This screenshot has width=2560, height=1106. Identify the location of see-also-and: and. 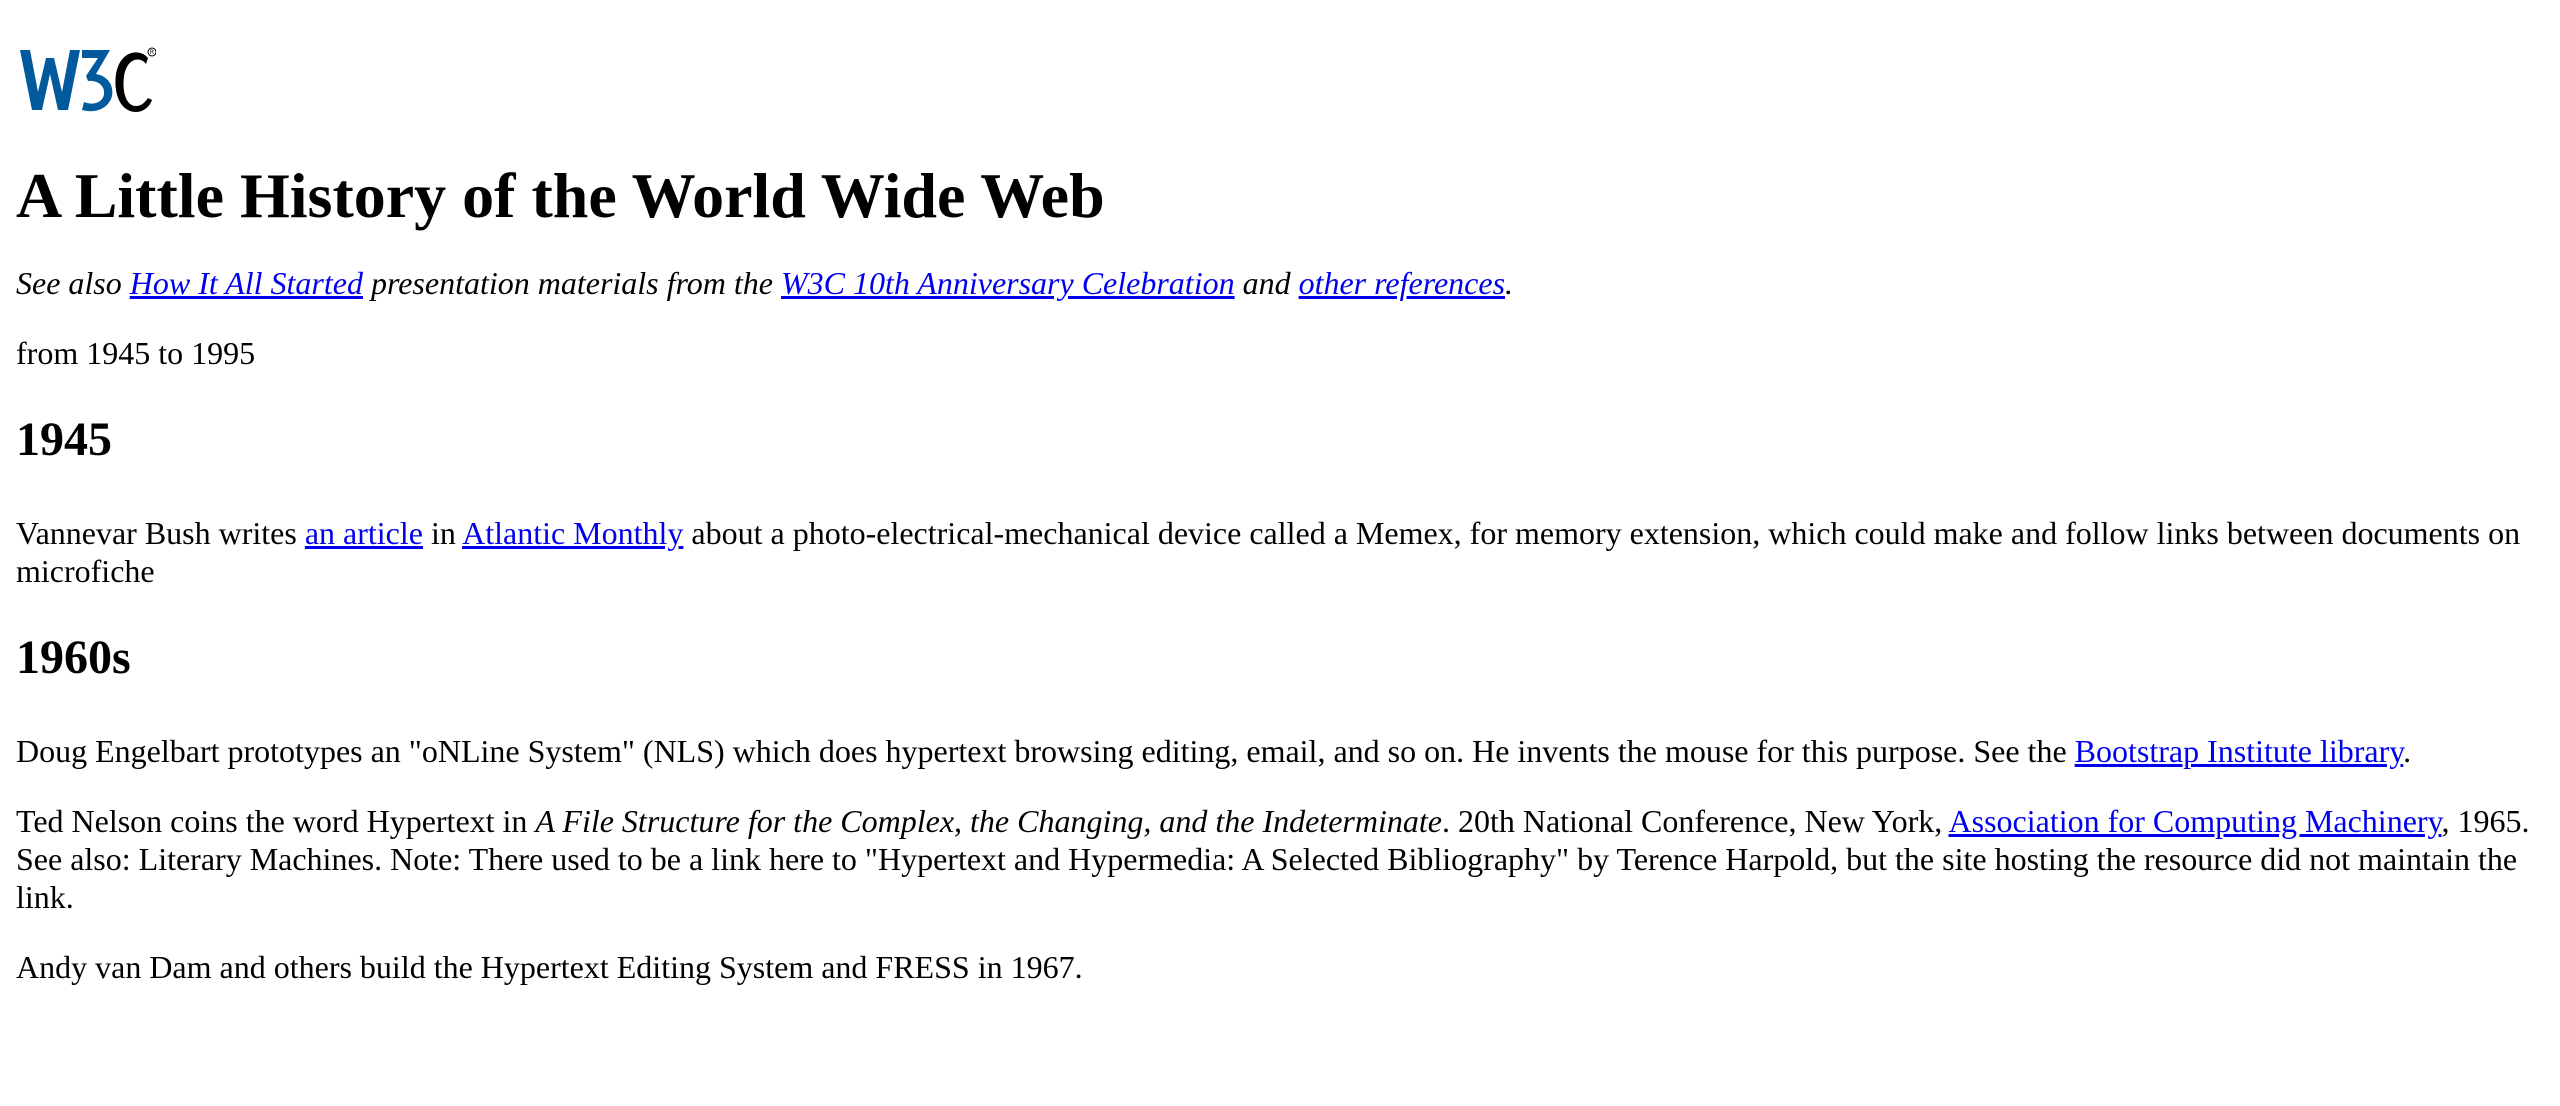
(1266, 283).